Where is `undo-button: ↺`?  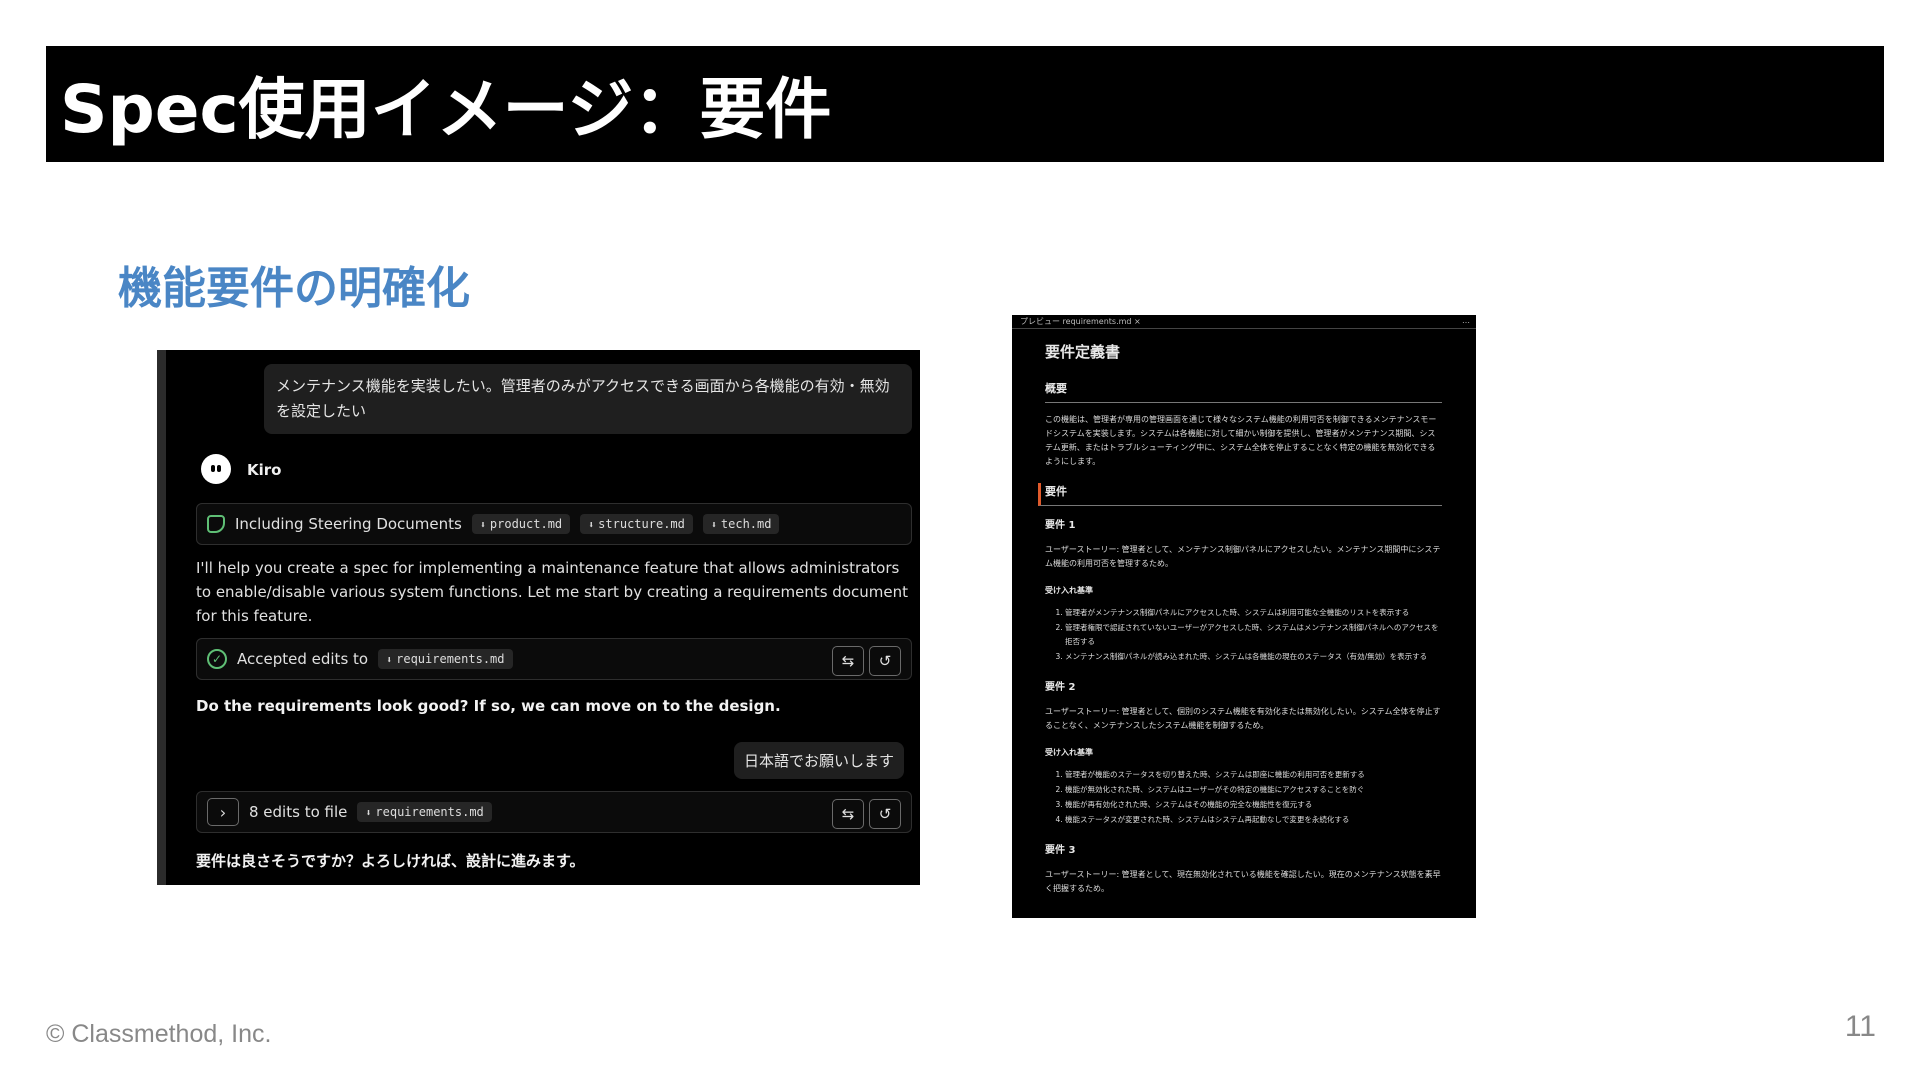
undo-button: ↺ is located at coordinates (885, 661).